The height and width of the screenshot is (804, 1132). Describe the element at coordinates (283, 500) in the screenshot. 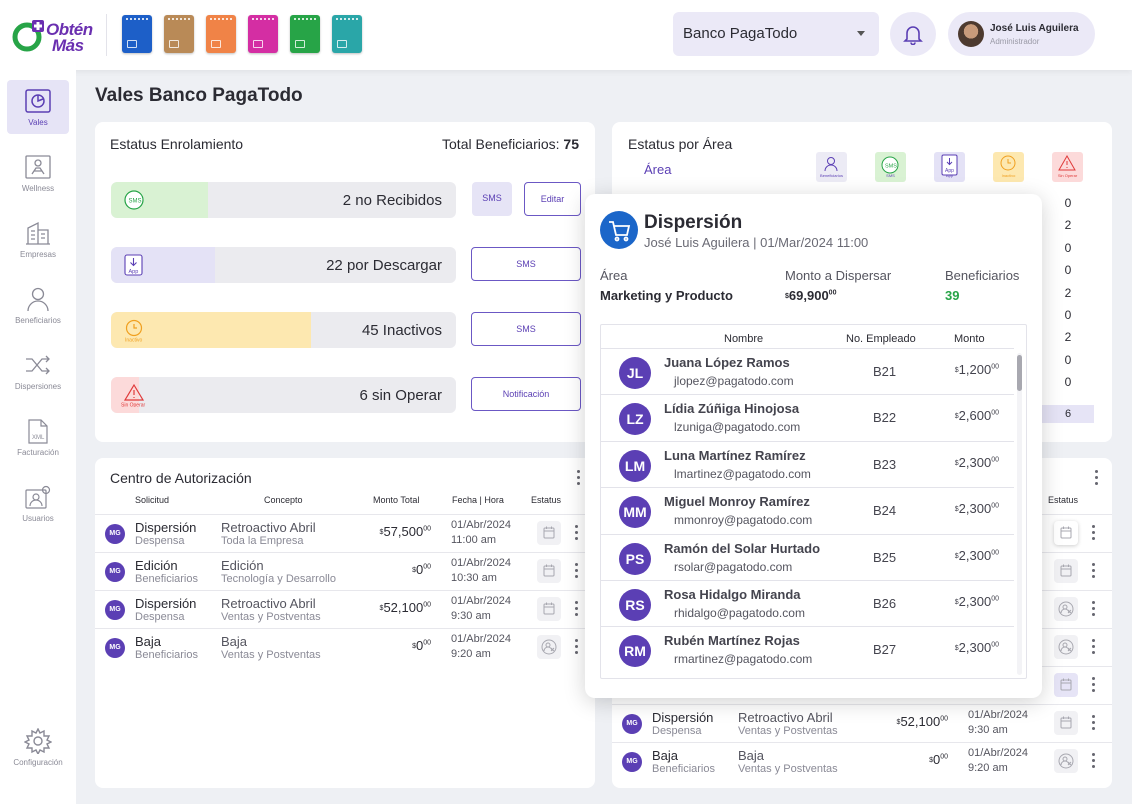

I see `col-concepto: Concepto` at that location.